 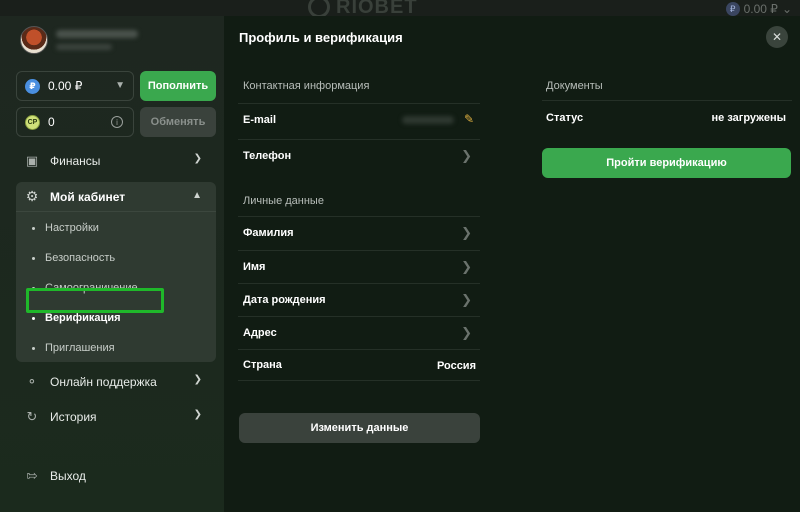 I want to click on sidebar-item-finance: ▣ Финансы ❯, so click(x=116, y=161).